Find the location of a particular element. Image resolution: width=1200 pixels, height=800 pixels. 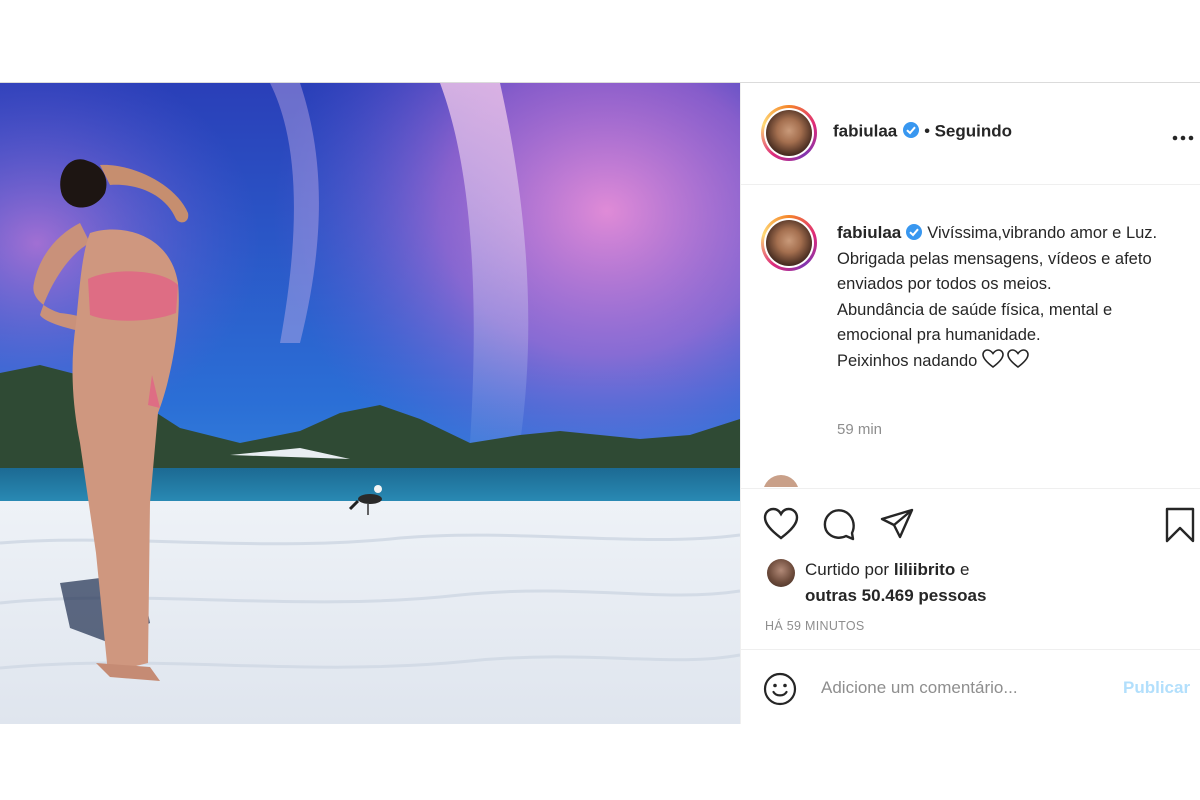

emoji-icon is located at coordinates (780, 691).